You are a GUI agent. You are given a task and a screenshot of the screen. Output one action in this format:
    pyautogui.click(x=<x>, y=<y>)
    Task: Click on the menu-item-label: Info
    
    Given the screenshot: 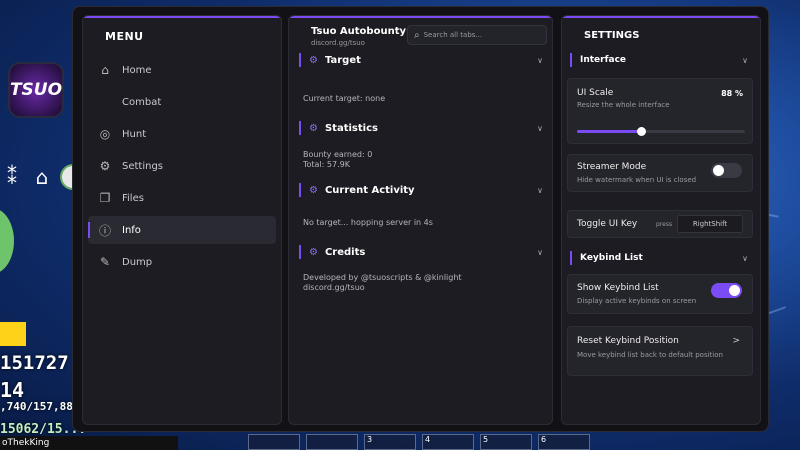 What is the action you would take?
    pyautogui.click(x=131, y=230)
    